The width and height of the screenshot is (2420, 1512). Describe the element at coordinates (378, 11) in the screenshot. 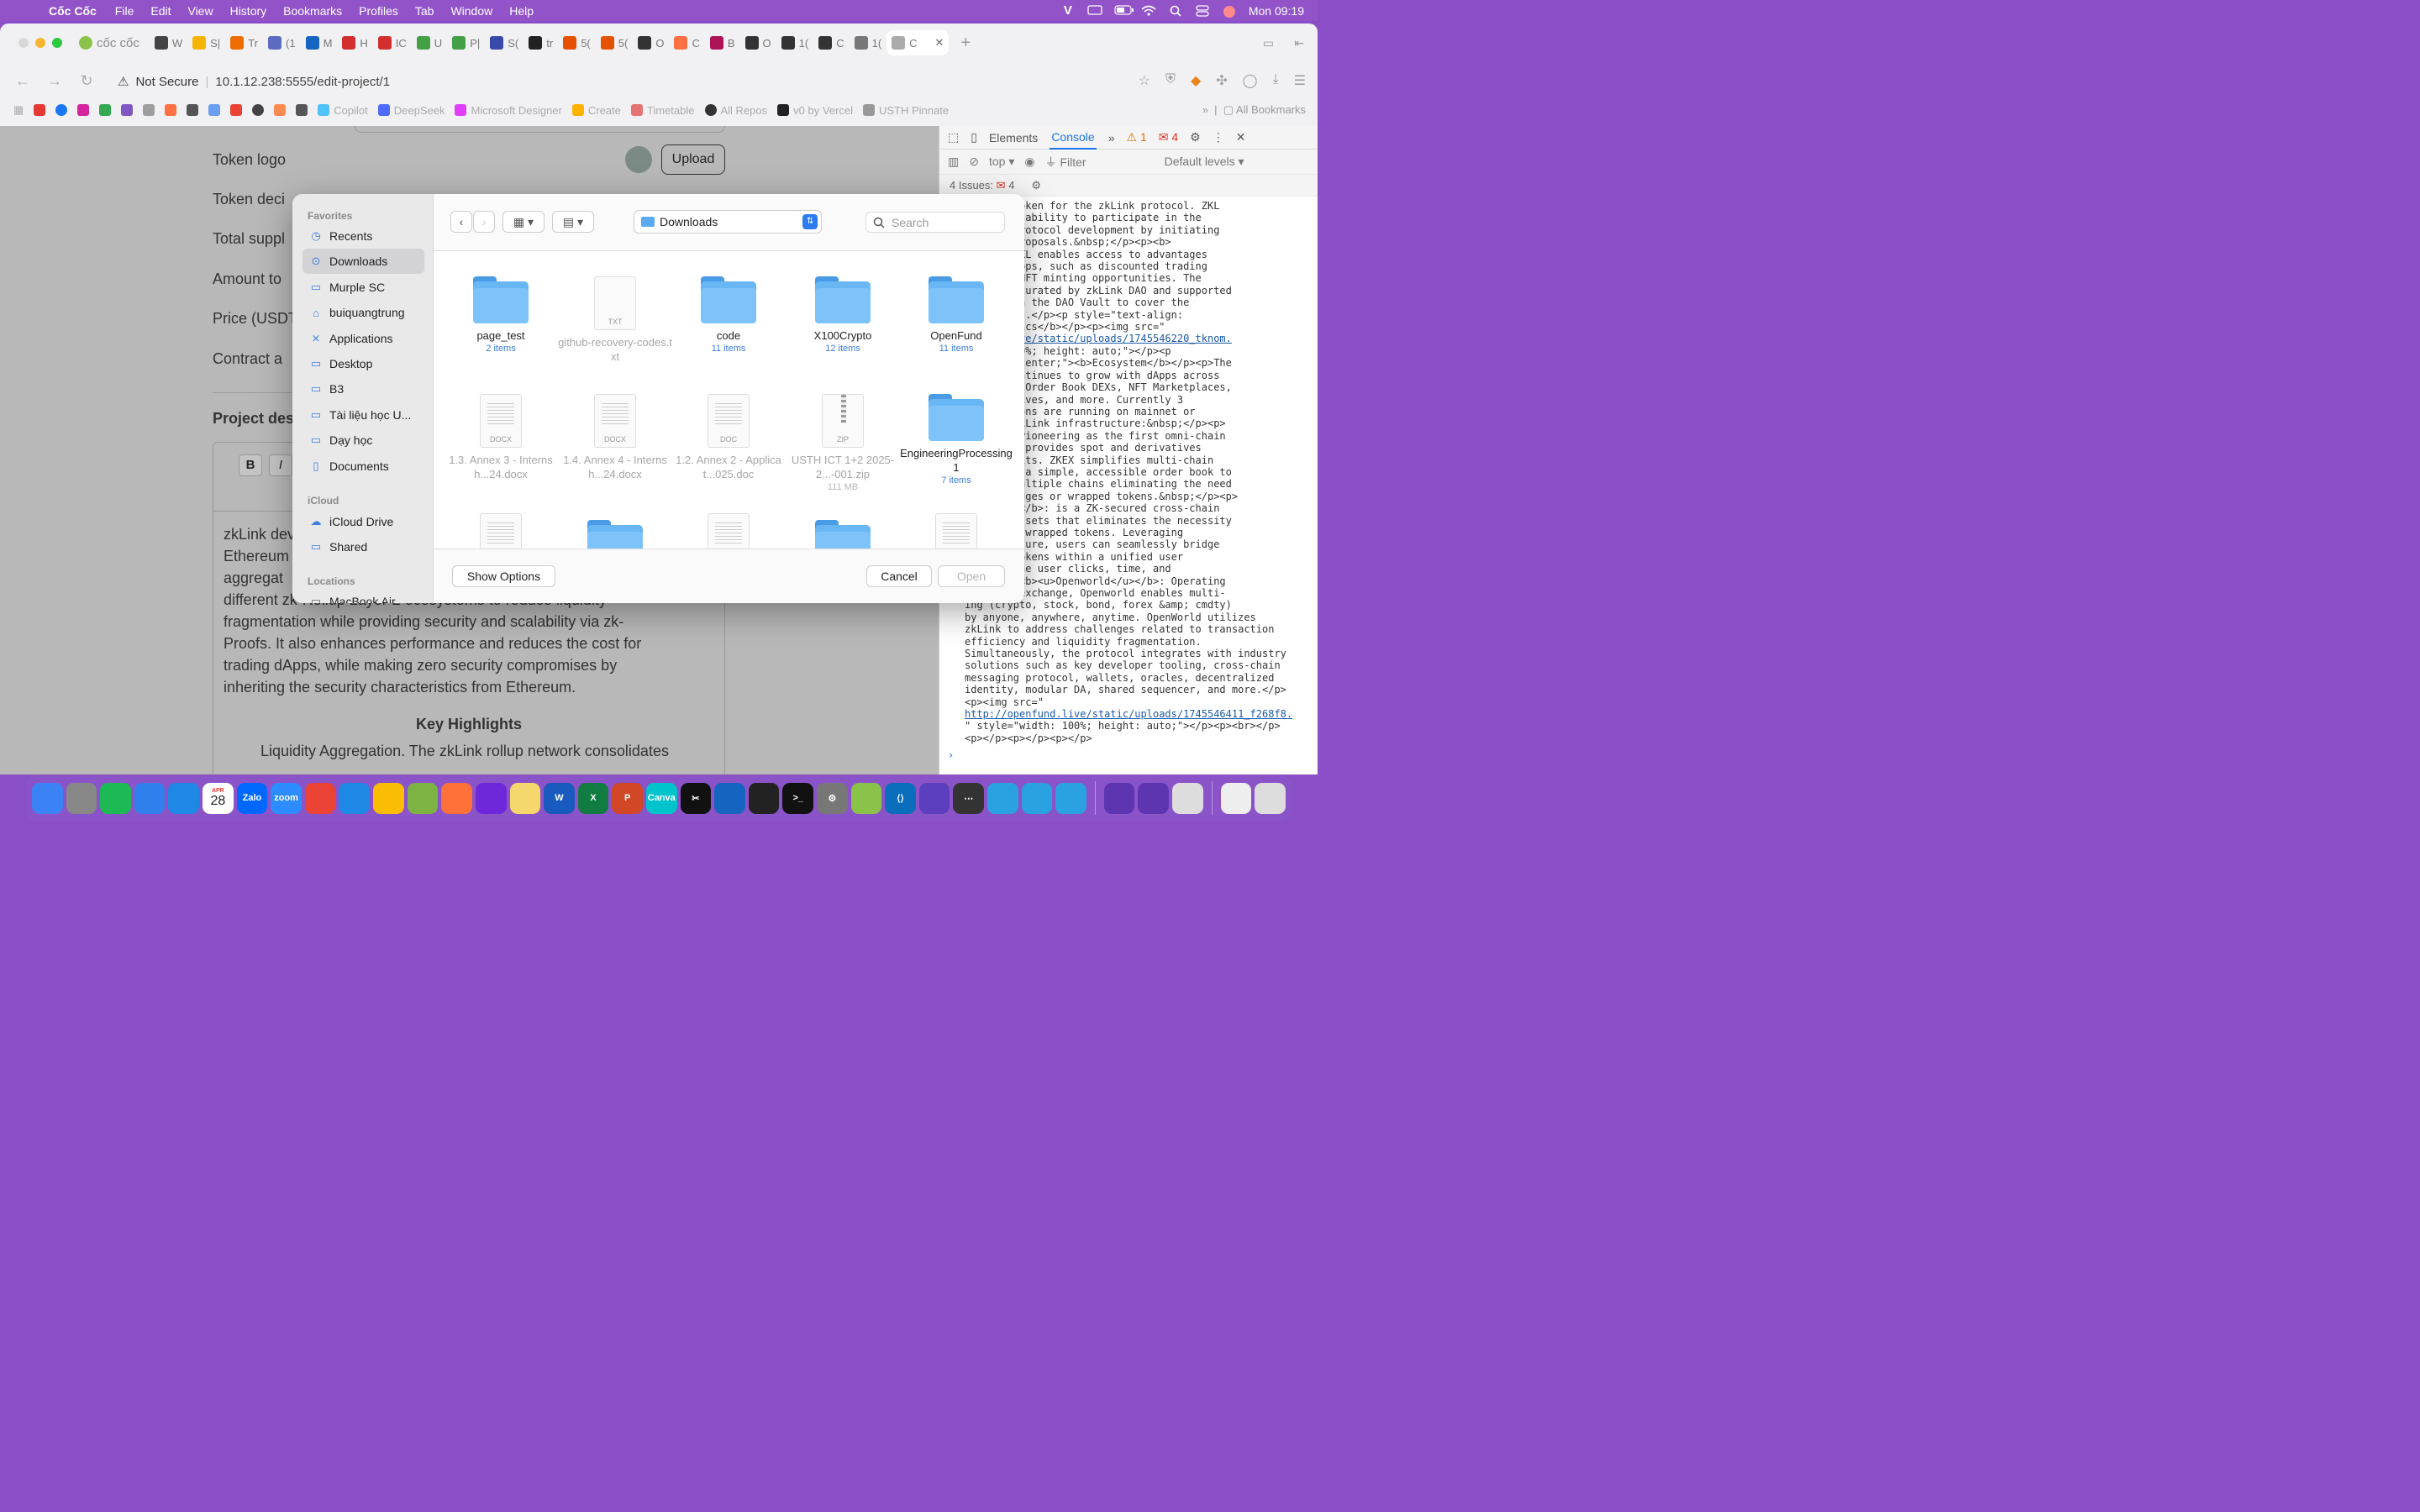

I see `menu-profiles: Profiles` at that location.